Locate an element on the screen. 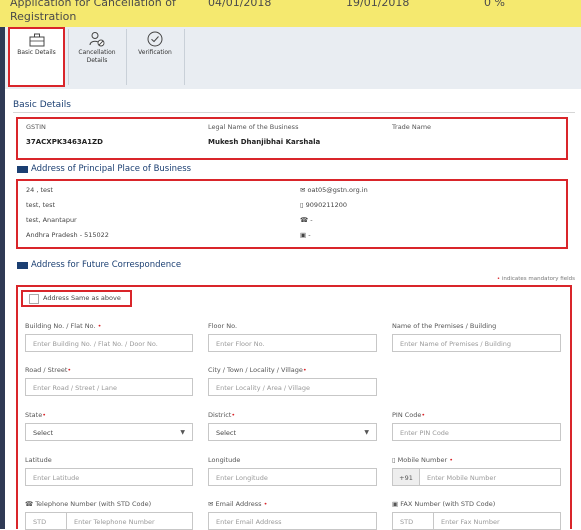 This screenshot has height=530, width=581. fax-label: ▣ FAX Number (with STD Code) is located at coordinates (444, 504).